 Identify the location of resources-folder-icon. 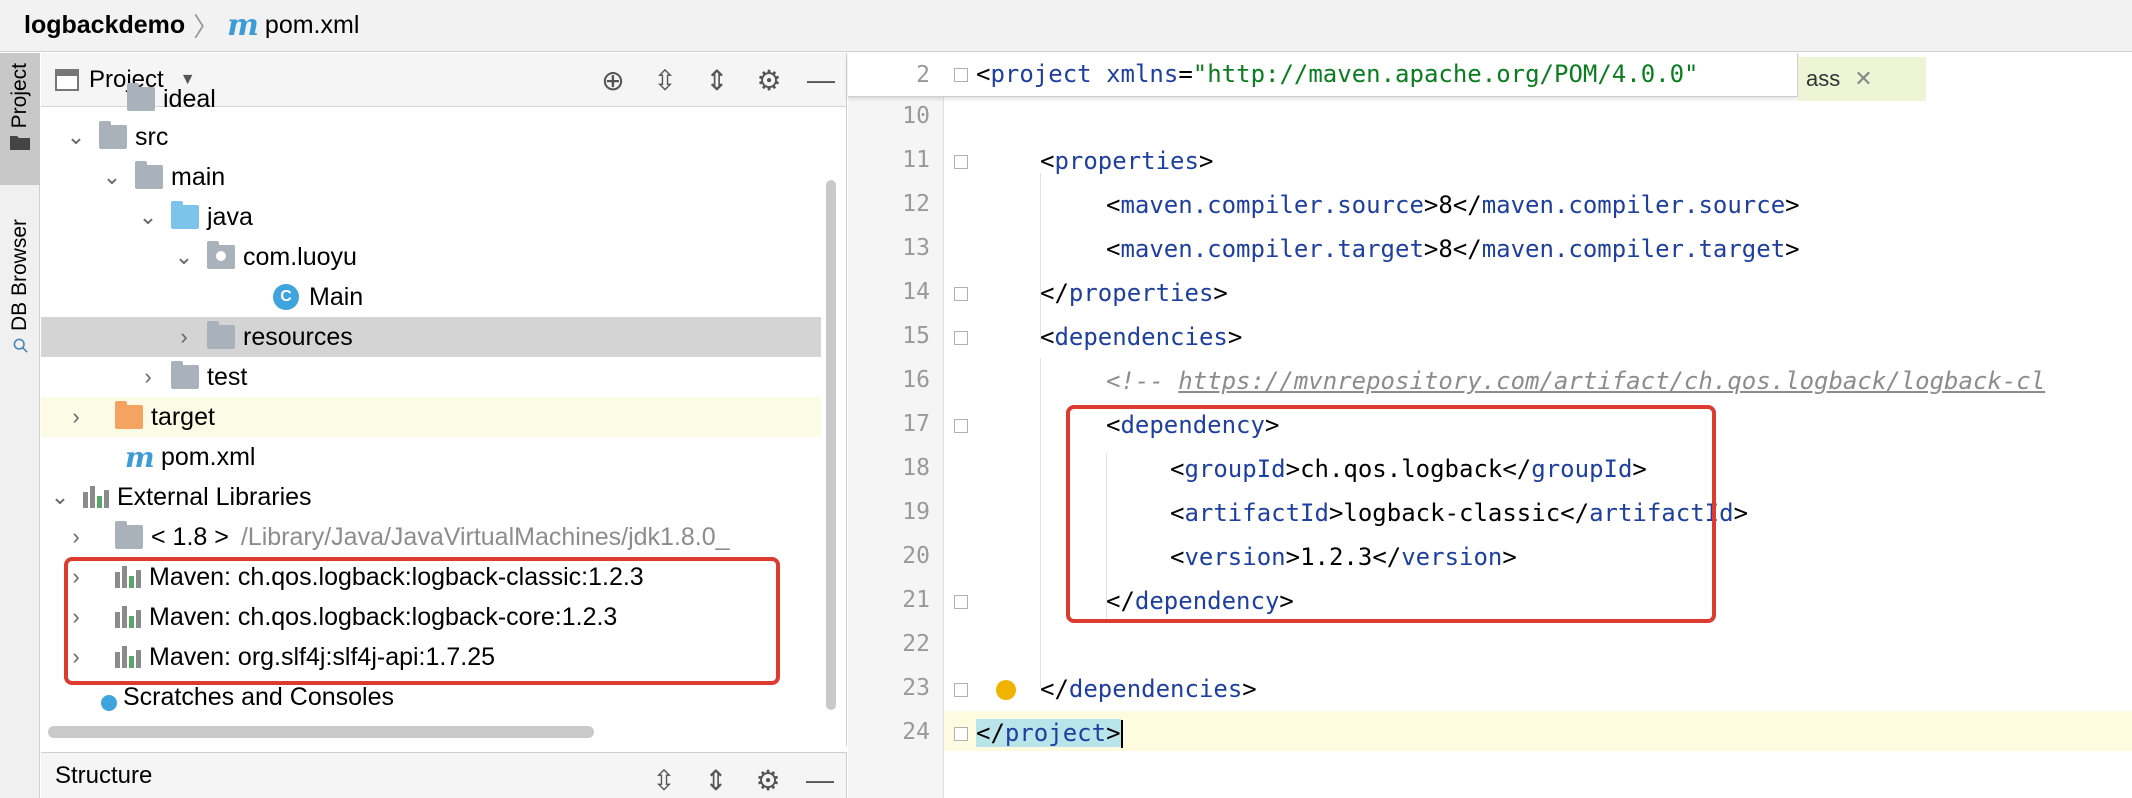
(221, 335).